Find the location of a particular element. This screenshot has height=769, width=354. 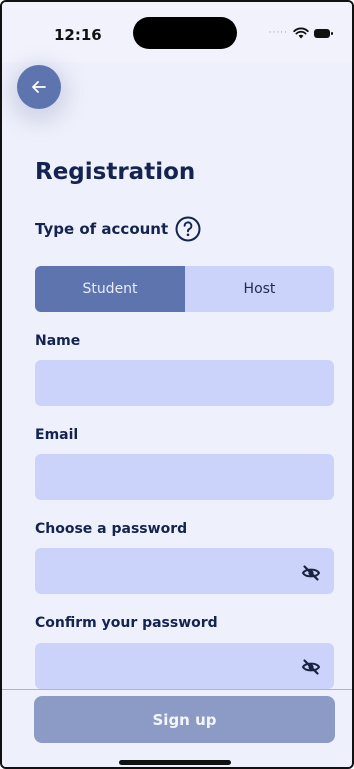

signal-dots: ····· is located at coordinates (278, 33).